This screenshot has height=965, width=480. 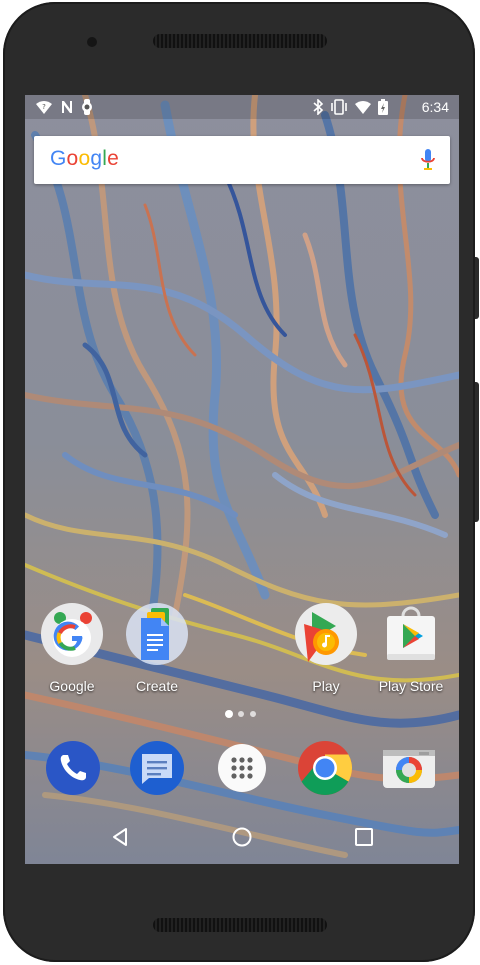 What do you see at coordinates (477, 288) in the screenshot?
I see `power-button` at bounding box center [477, 288].